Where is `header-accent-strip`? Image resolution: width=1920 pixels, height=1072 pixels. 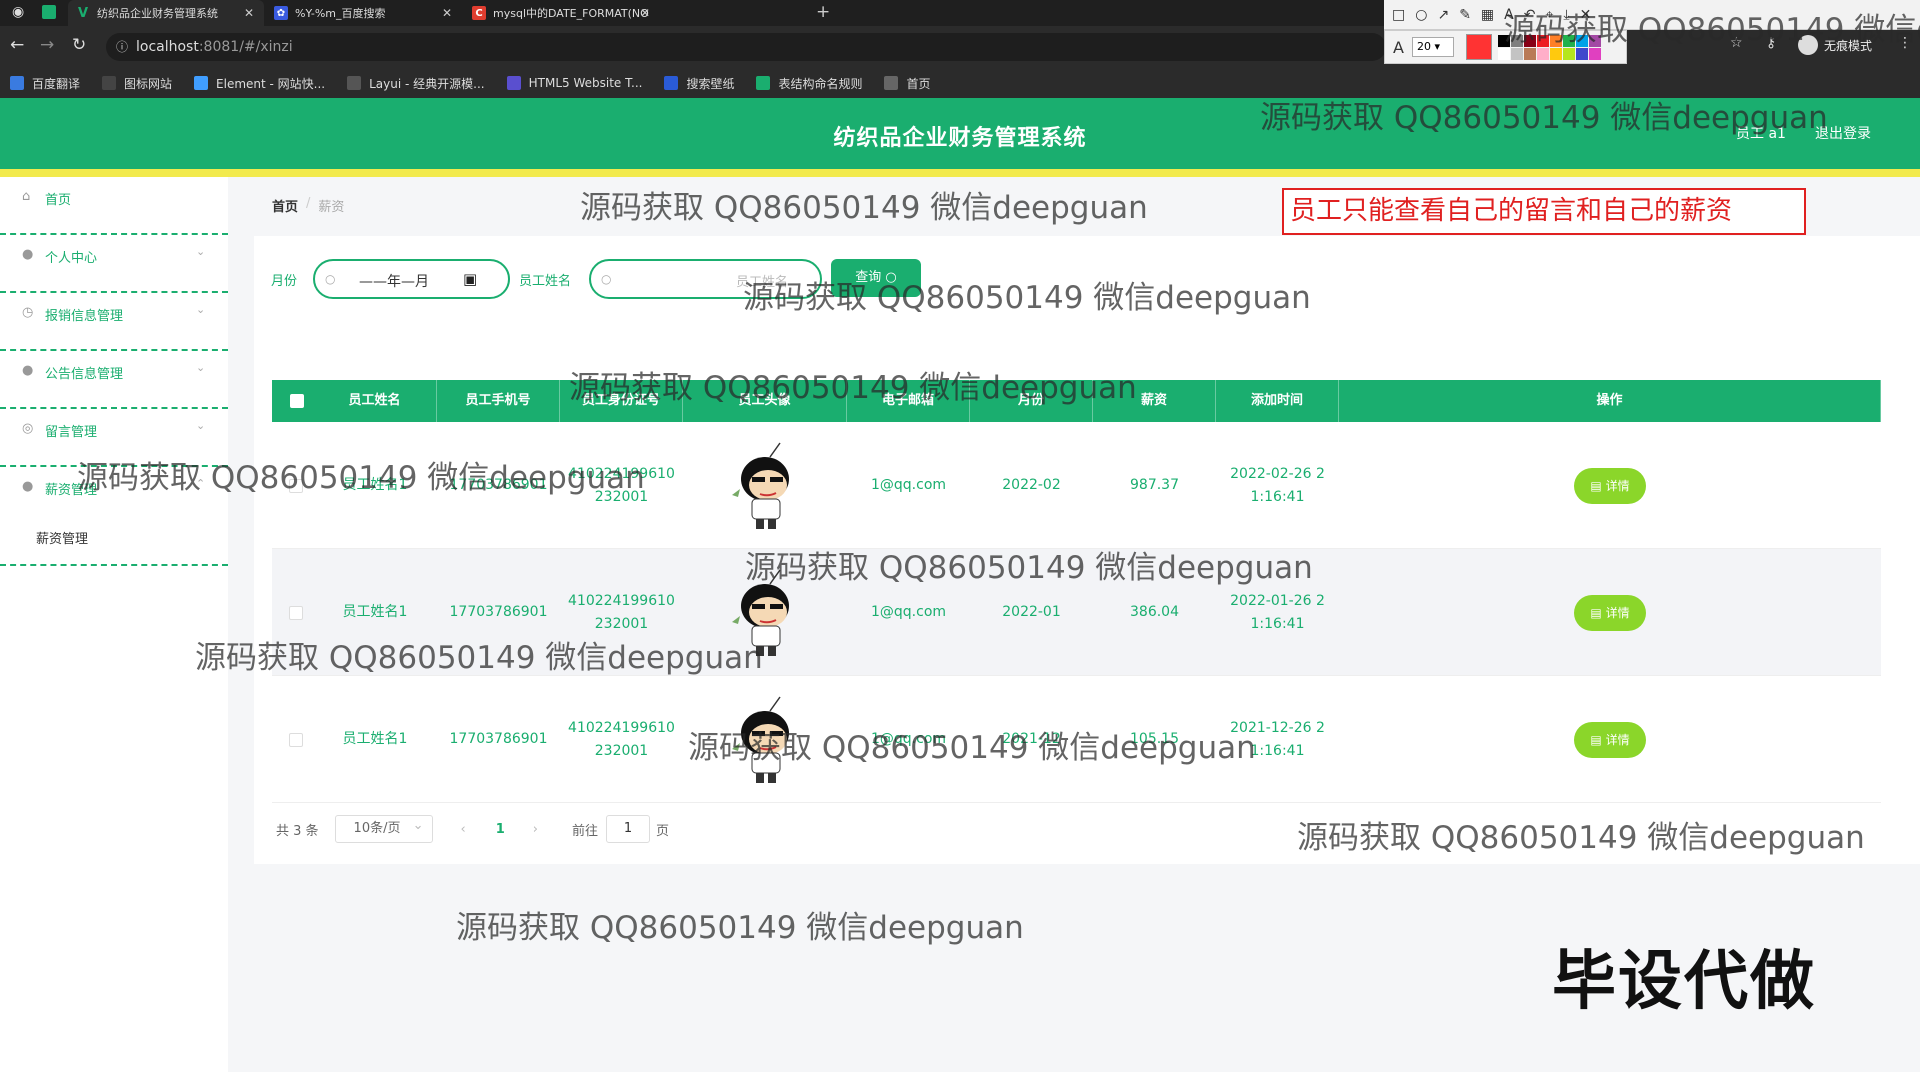 header-accent-strip is located at coordinates (960, 173).